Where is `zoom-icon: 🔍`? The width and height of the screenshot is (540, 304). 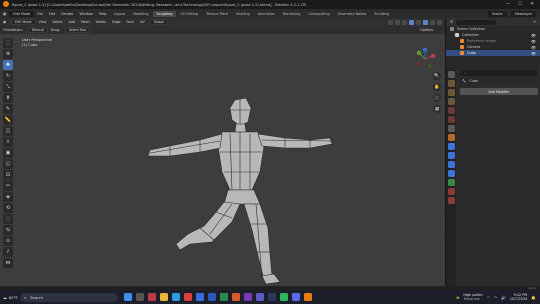
zoom-icon: 🔍 is located at coordinates (437, 76).